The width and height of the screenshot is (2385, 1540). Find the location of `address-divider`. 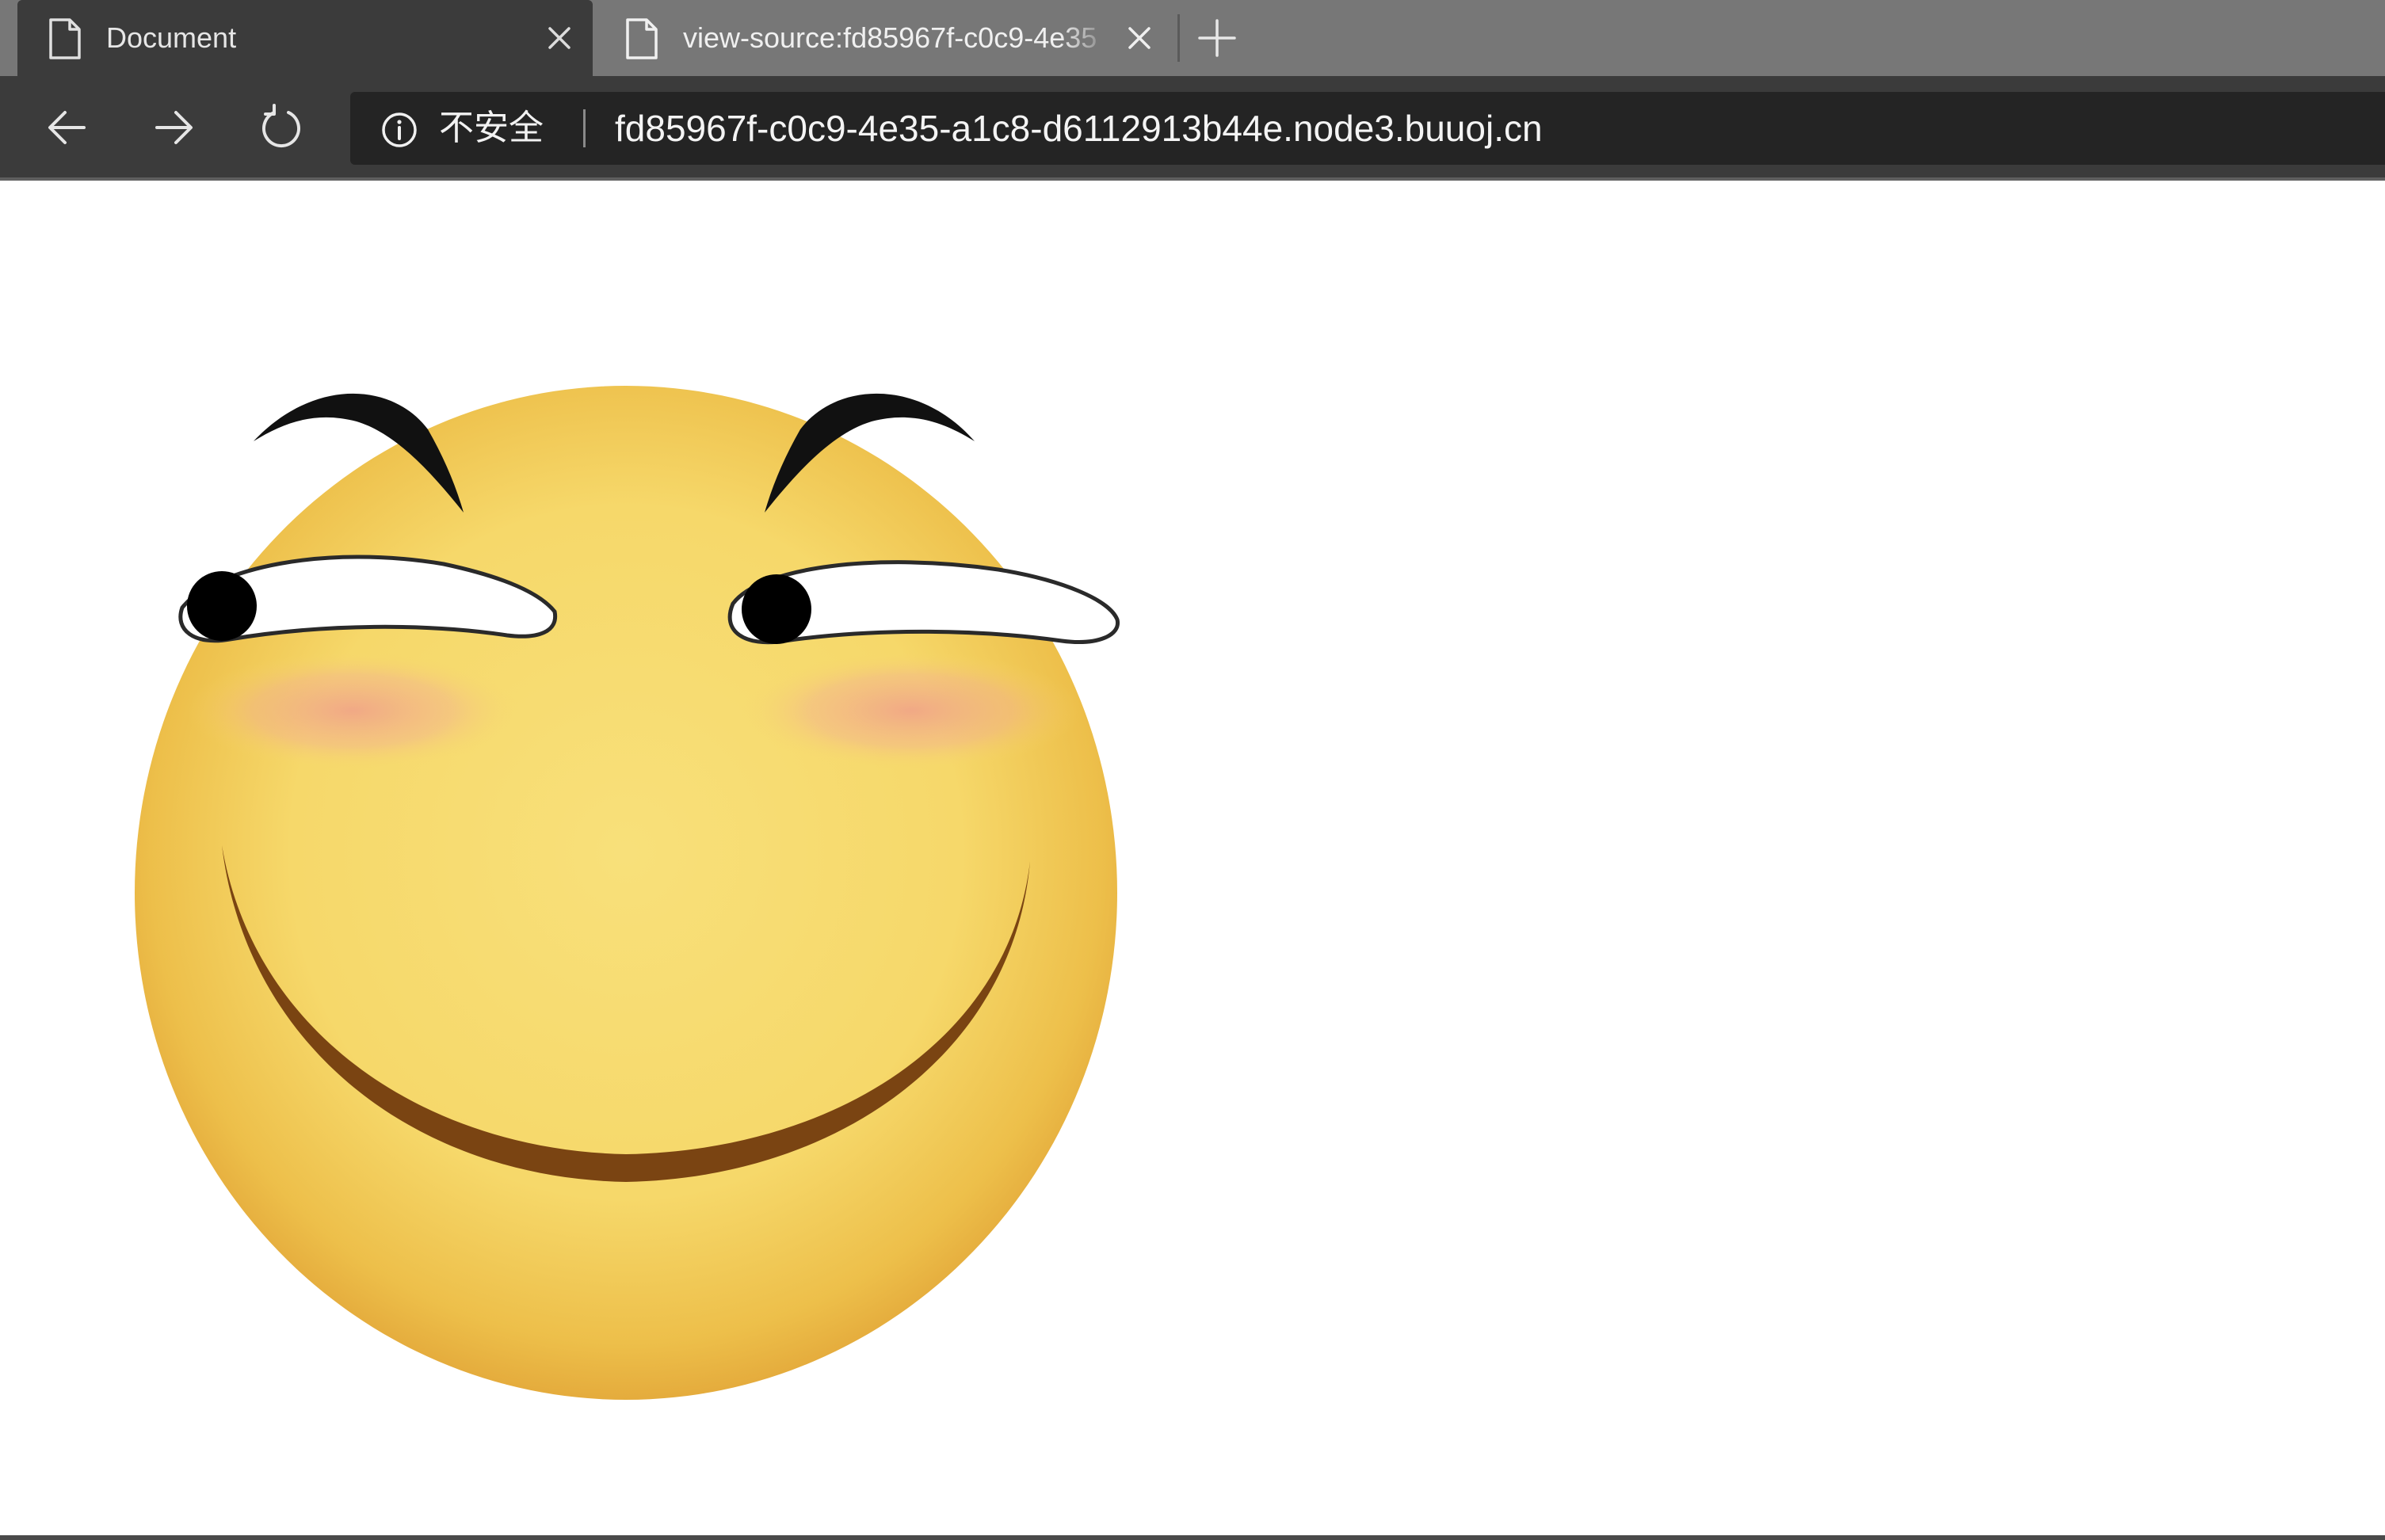

address-divider is located at coordinates (584, 128).